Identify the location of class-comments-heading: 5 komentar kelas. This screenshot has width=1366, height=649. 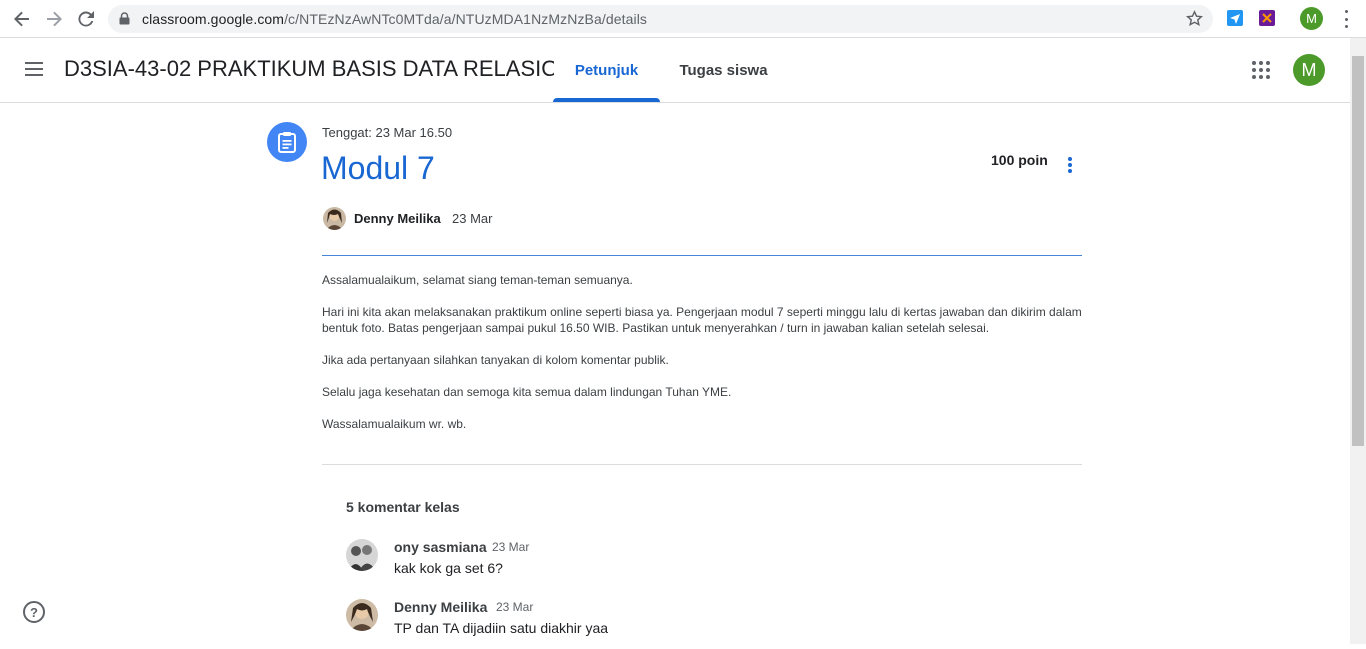
(403, 507).